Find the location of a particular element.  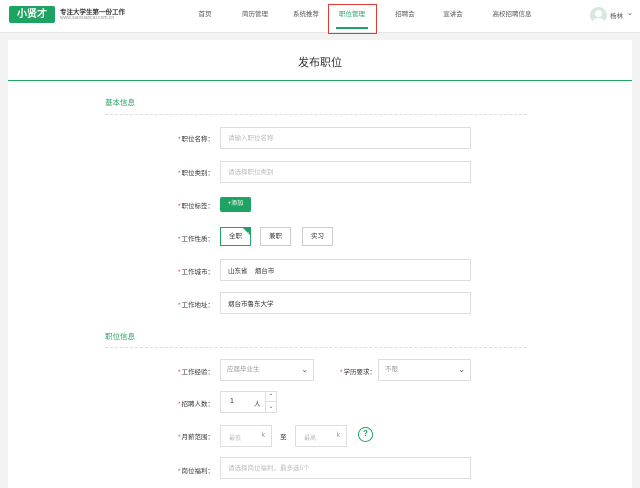

user-name: 杨林 is located at coordinates (616, 15).